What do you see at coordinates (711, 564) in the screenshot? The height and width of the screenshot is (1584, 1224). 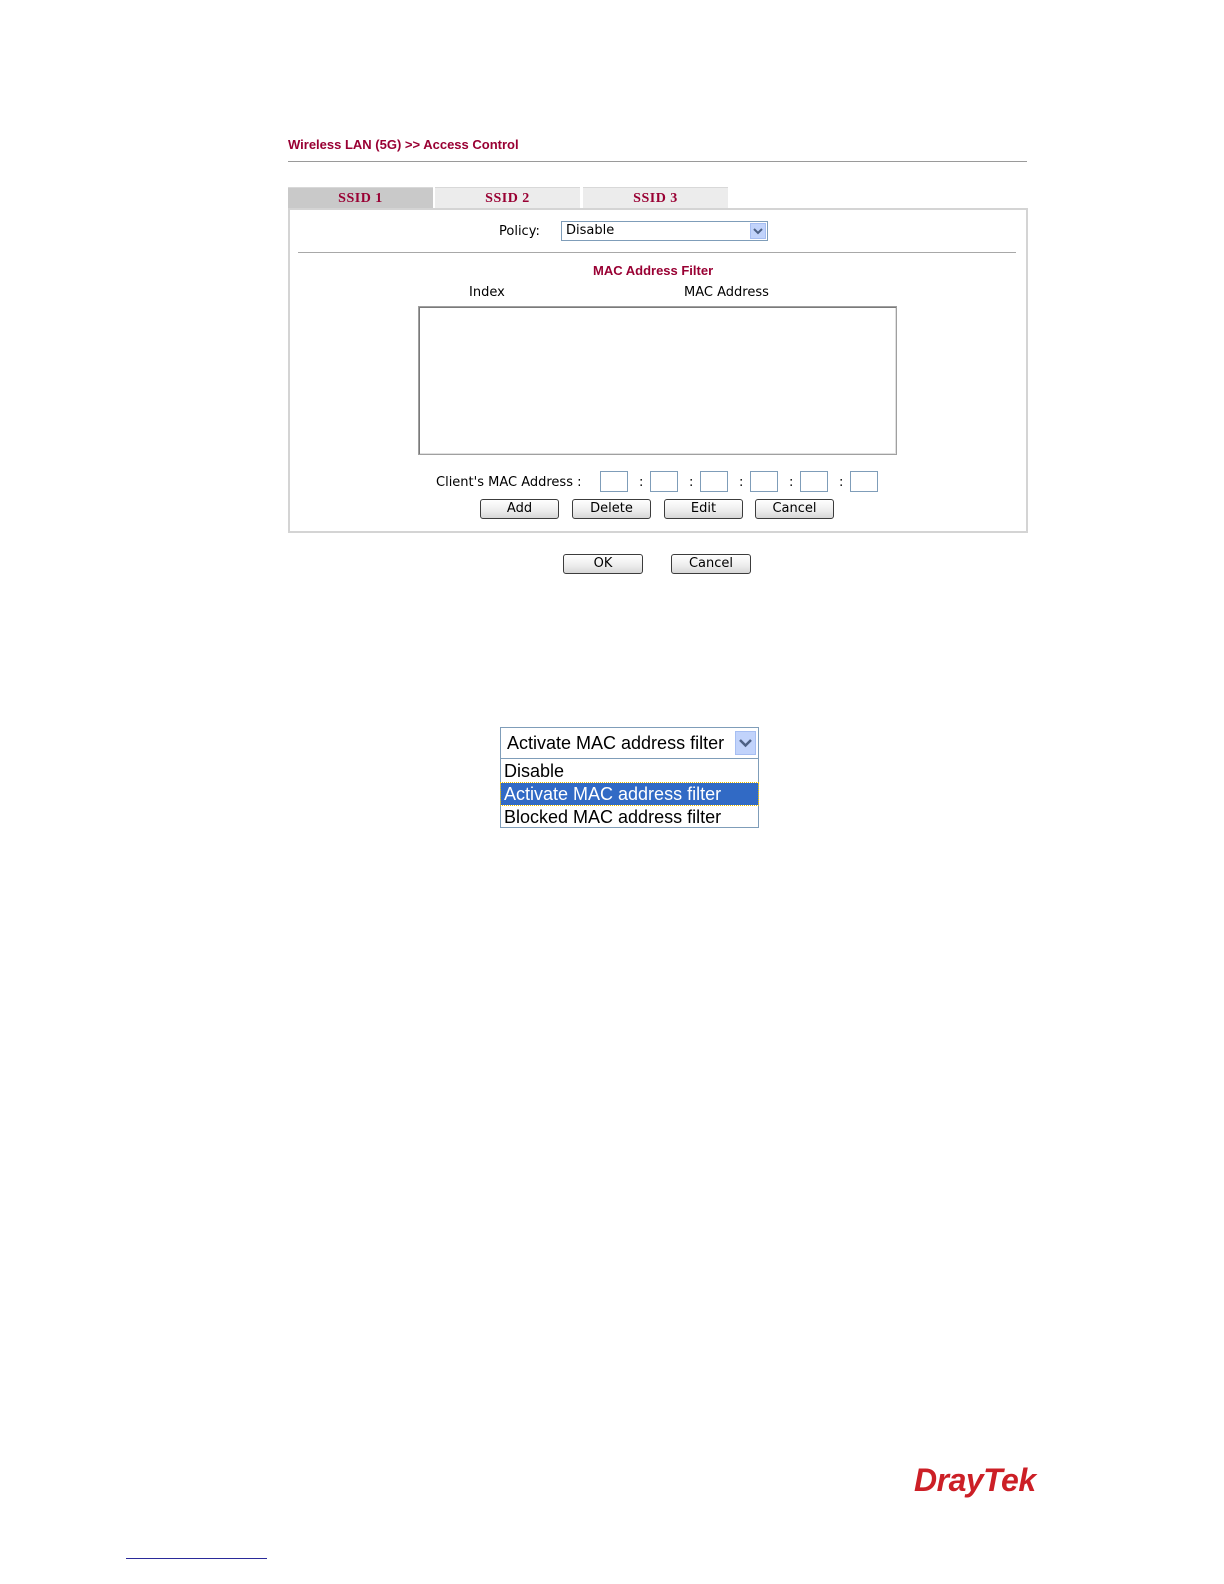 I see `cancel-button: Cancel` at bounding box center [711, 564].